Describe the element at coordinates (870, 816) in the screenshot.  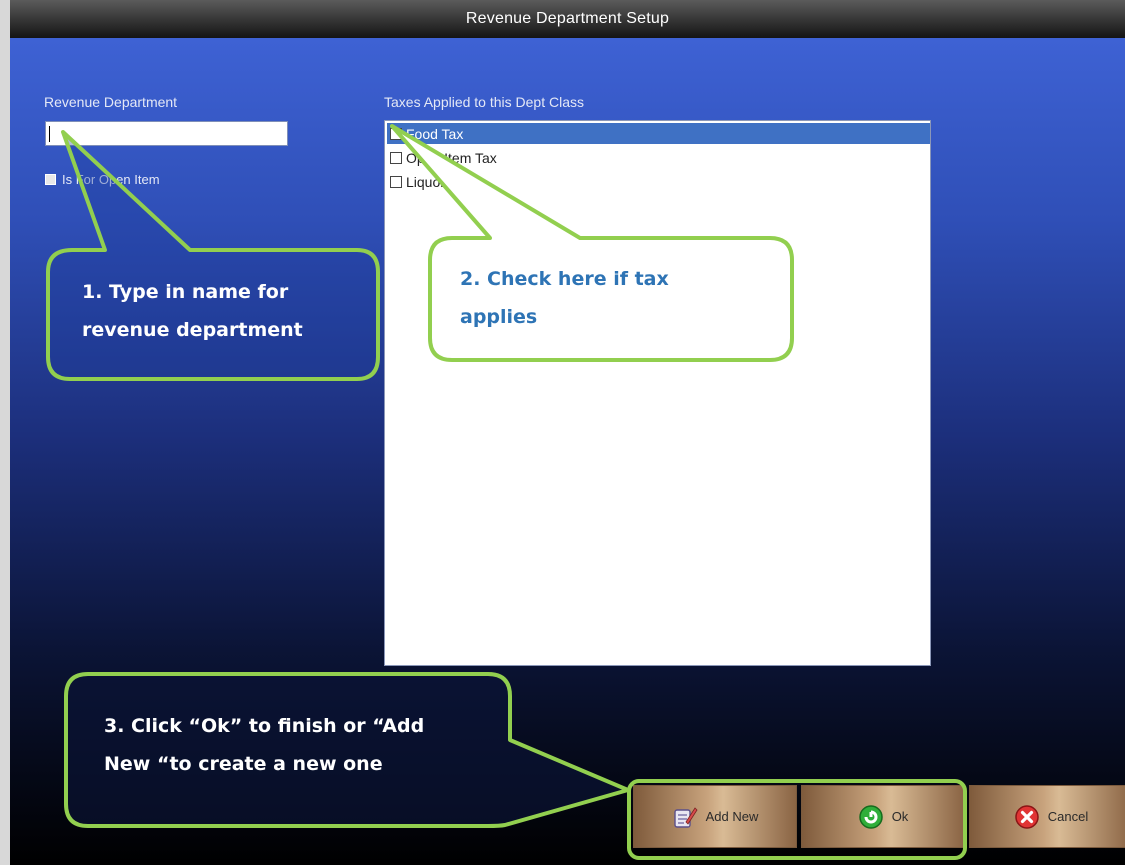
I see `ok-icon` at that location.